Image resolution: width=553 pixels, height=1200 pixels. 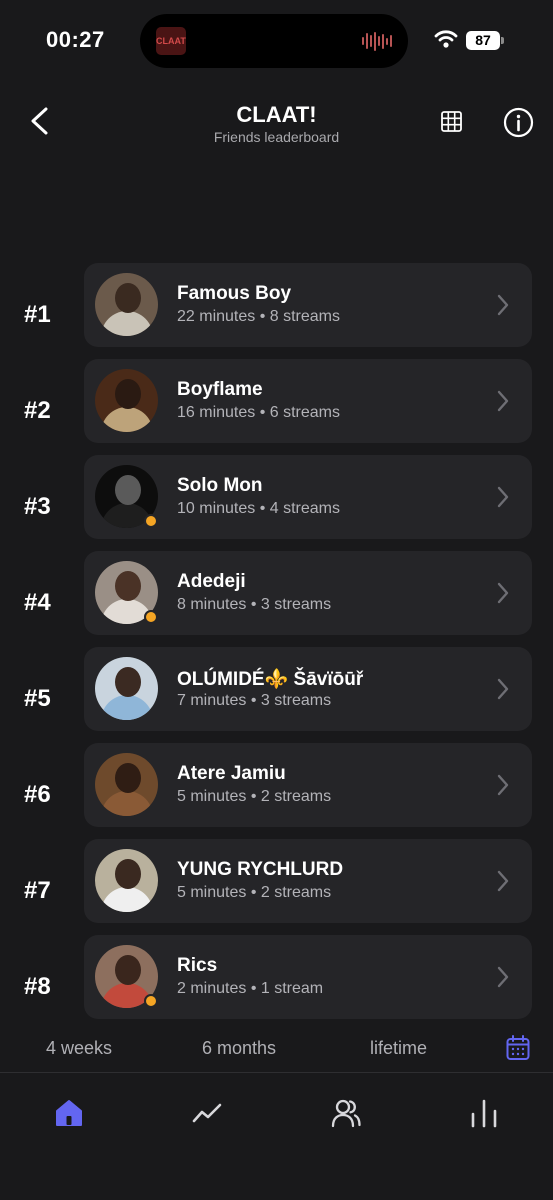 I want to click on leaderboard-row: #8 Rics 2 minutes • 1 stream, so click(x=276, y=978).